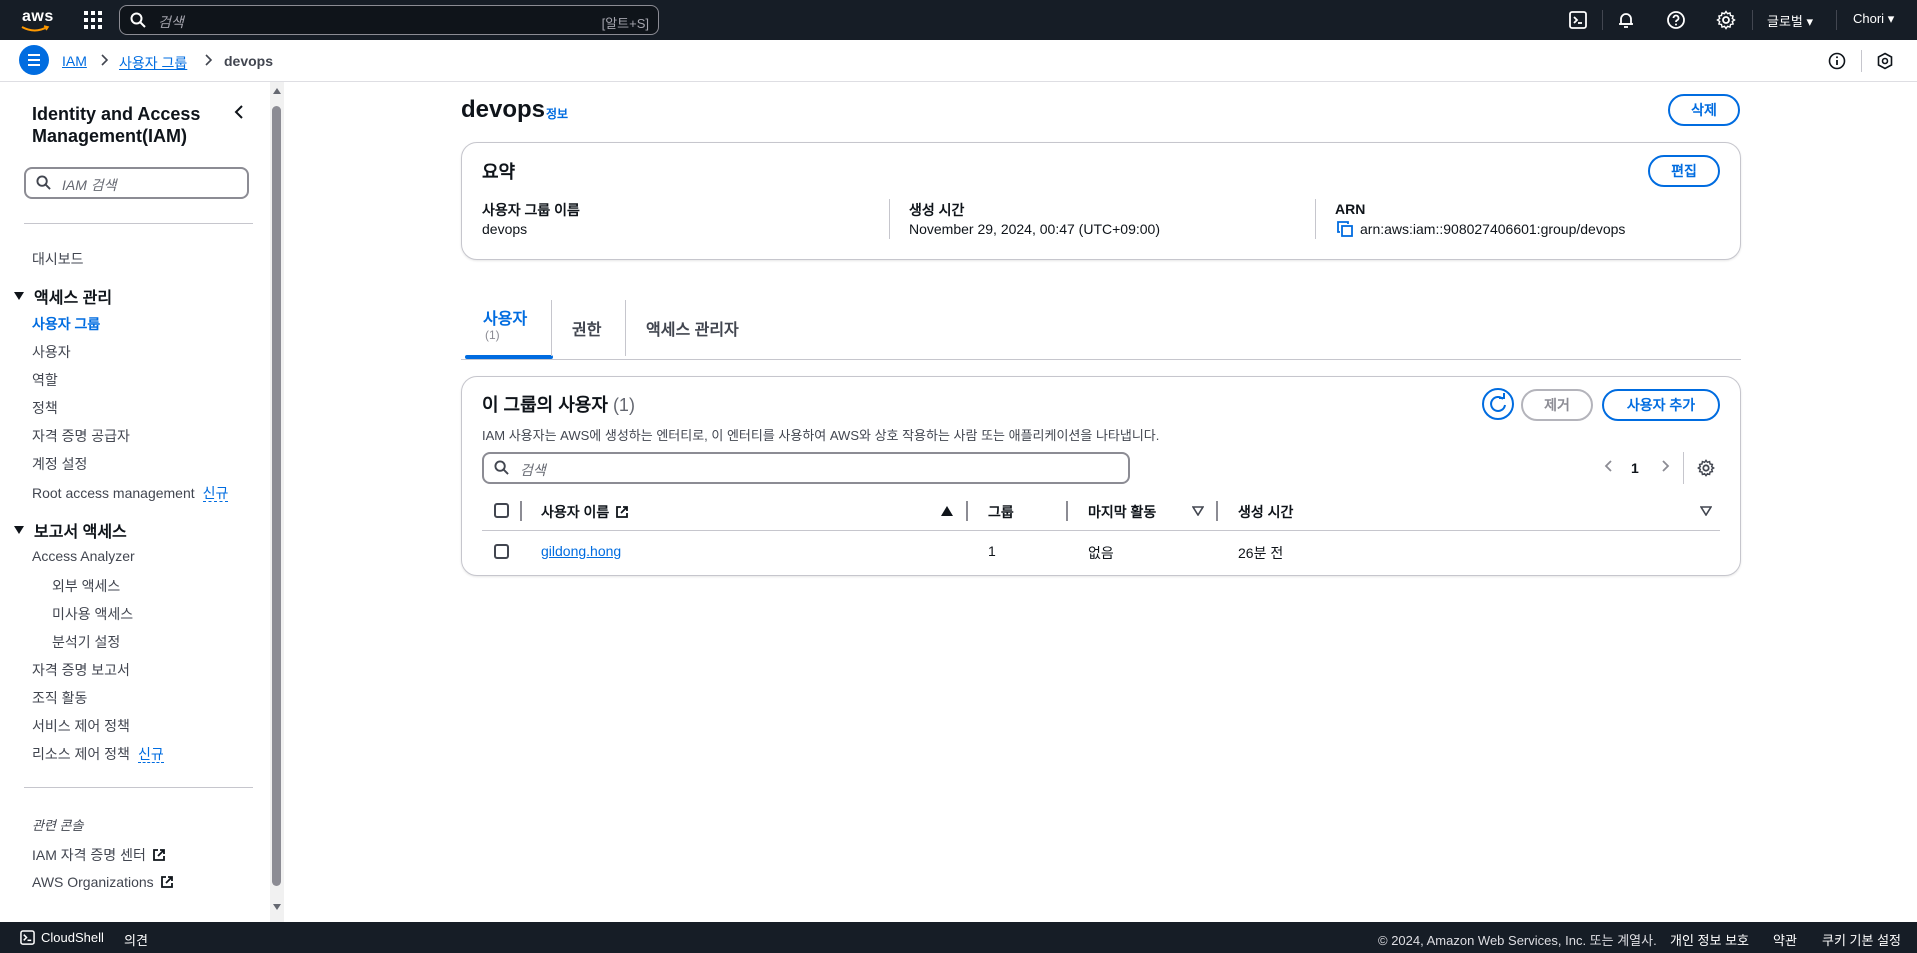 The image size is (1917, 953). I want to click on notifications-bell-icon, so click(1626, 20).